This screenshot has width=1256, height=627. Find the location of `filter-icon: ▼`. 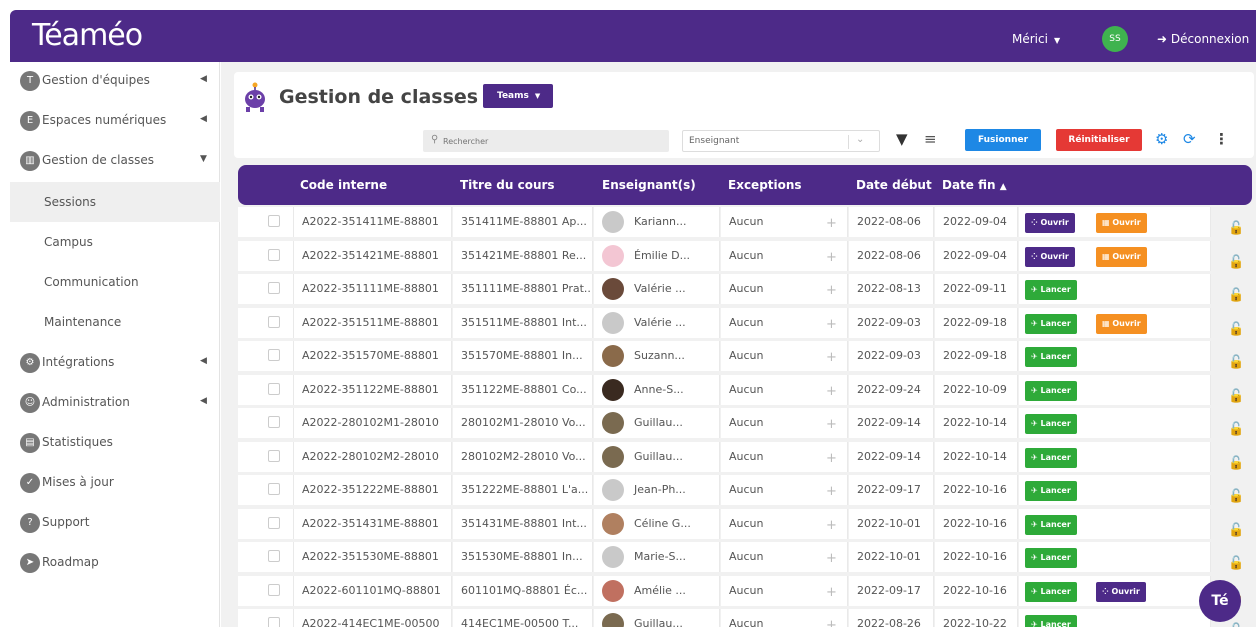

filter-icon: ▼ is located at coordinates (902, 139).